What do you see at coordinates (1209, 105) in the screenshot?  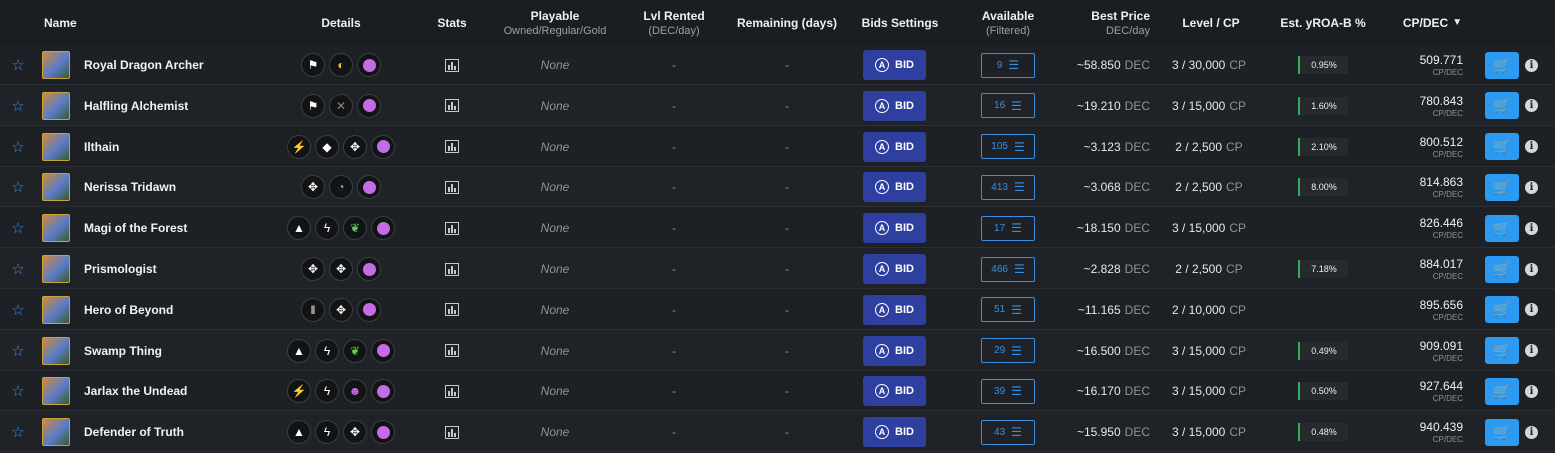 I see `level-cp: 3 / 15,000 CP` at bounding box center [1209, 105].